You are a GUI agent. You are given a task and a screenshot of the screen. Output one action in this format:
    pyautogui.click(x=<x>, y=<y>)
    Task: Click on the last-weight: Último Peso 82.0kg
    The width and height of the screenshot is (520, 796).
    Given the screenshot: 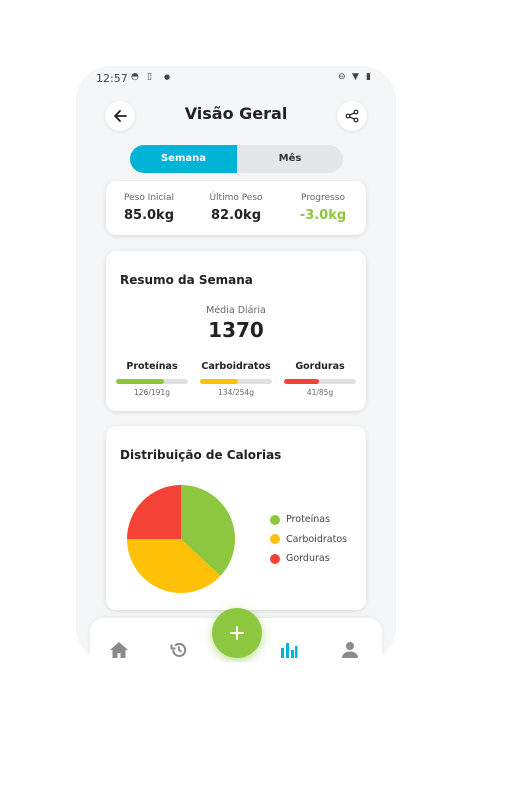 What is the action you would take?
    pyautogui.click(x=236, y=202)
    